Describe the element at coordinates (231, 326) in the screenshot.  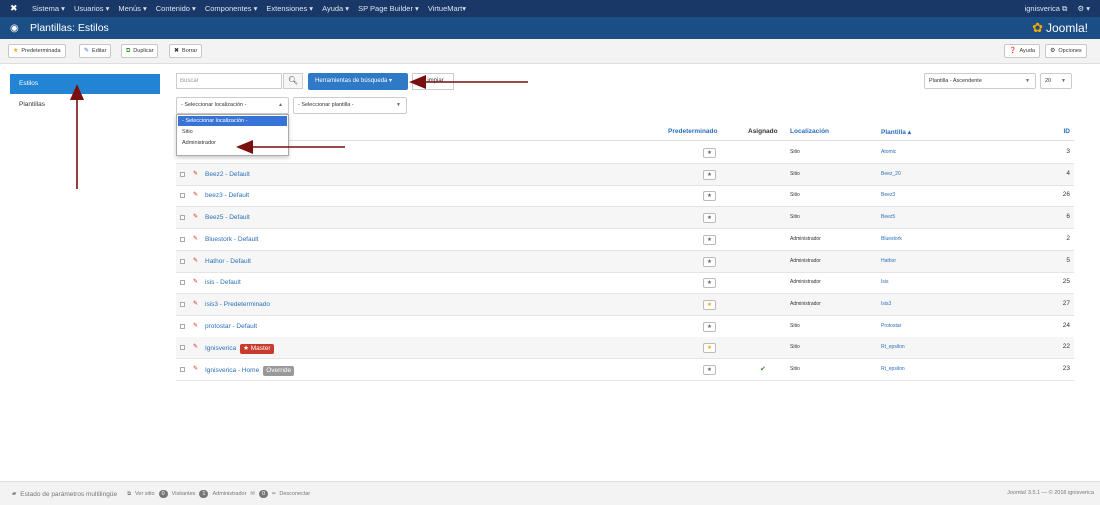
I see `style-name-link: protostar - Default` at that location.